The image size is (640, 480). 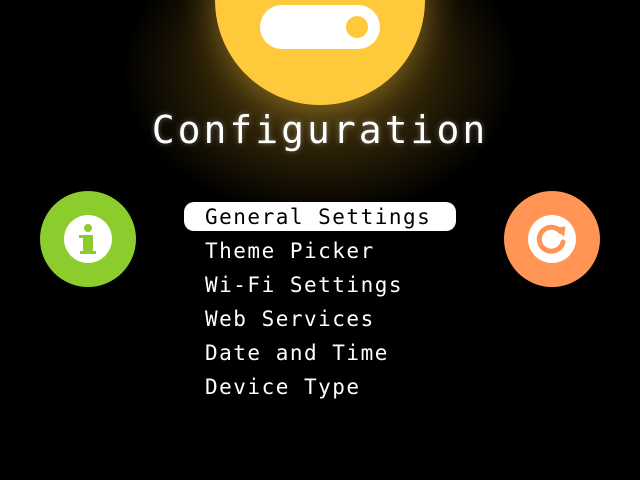 What do you see at coordinates (304, 285) in the screenshot?
I see `menu-item-label: Wi-Fi Settings` at bounding box center [304, 285].